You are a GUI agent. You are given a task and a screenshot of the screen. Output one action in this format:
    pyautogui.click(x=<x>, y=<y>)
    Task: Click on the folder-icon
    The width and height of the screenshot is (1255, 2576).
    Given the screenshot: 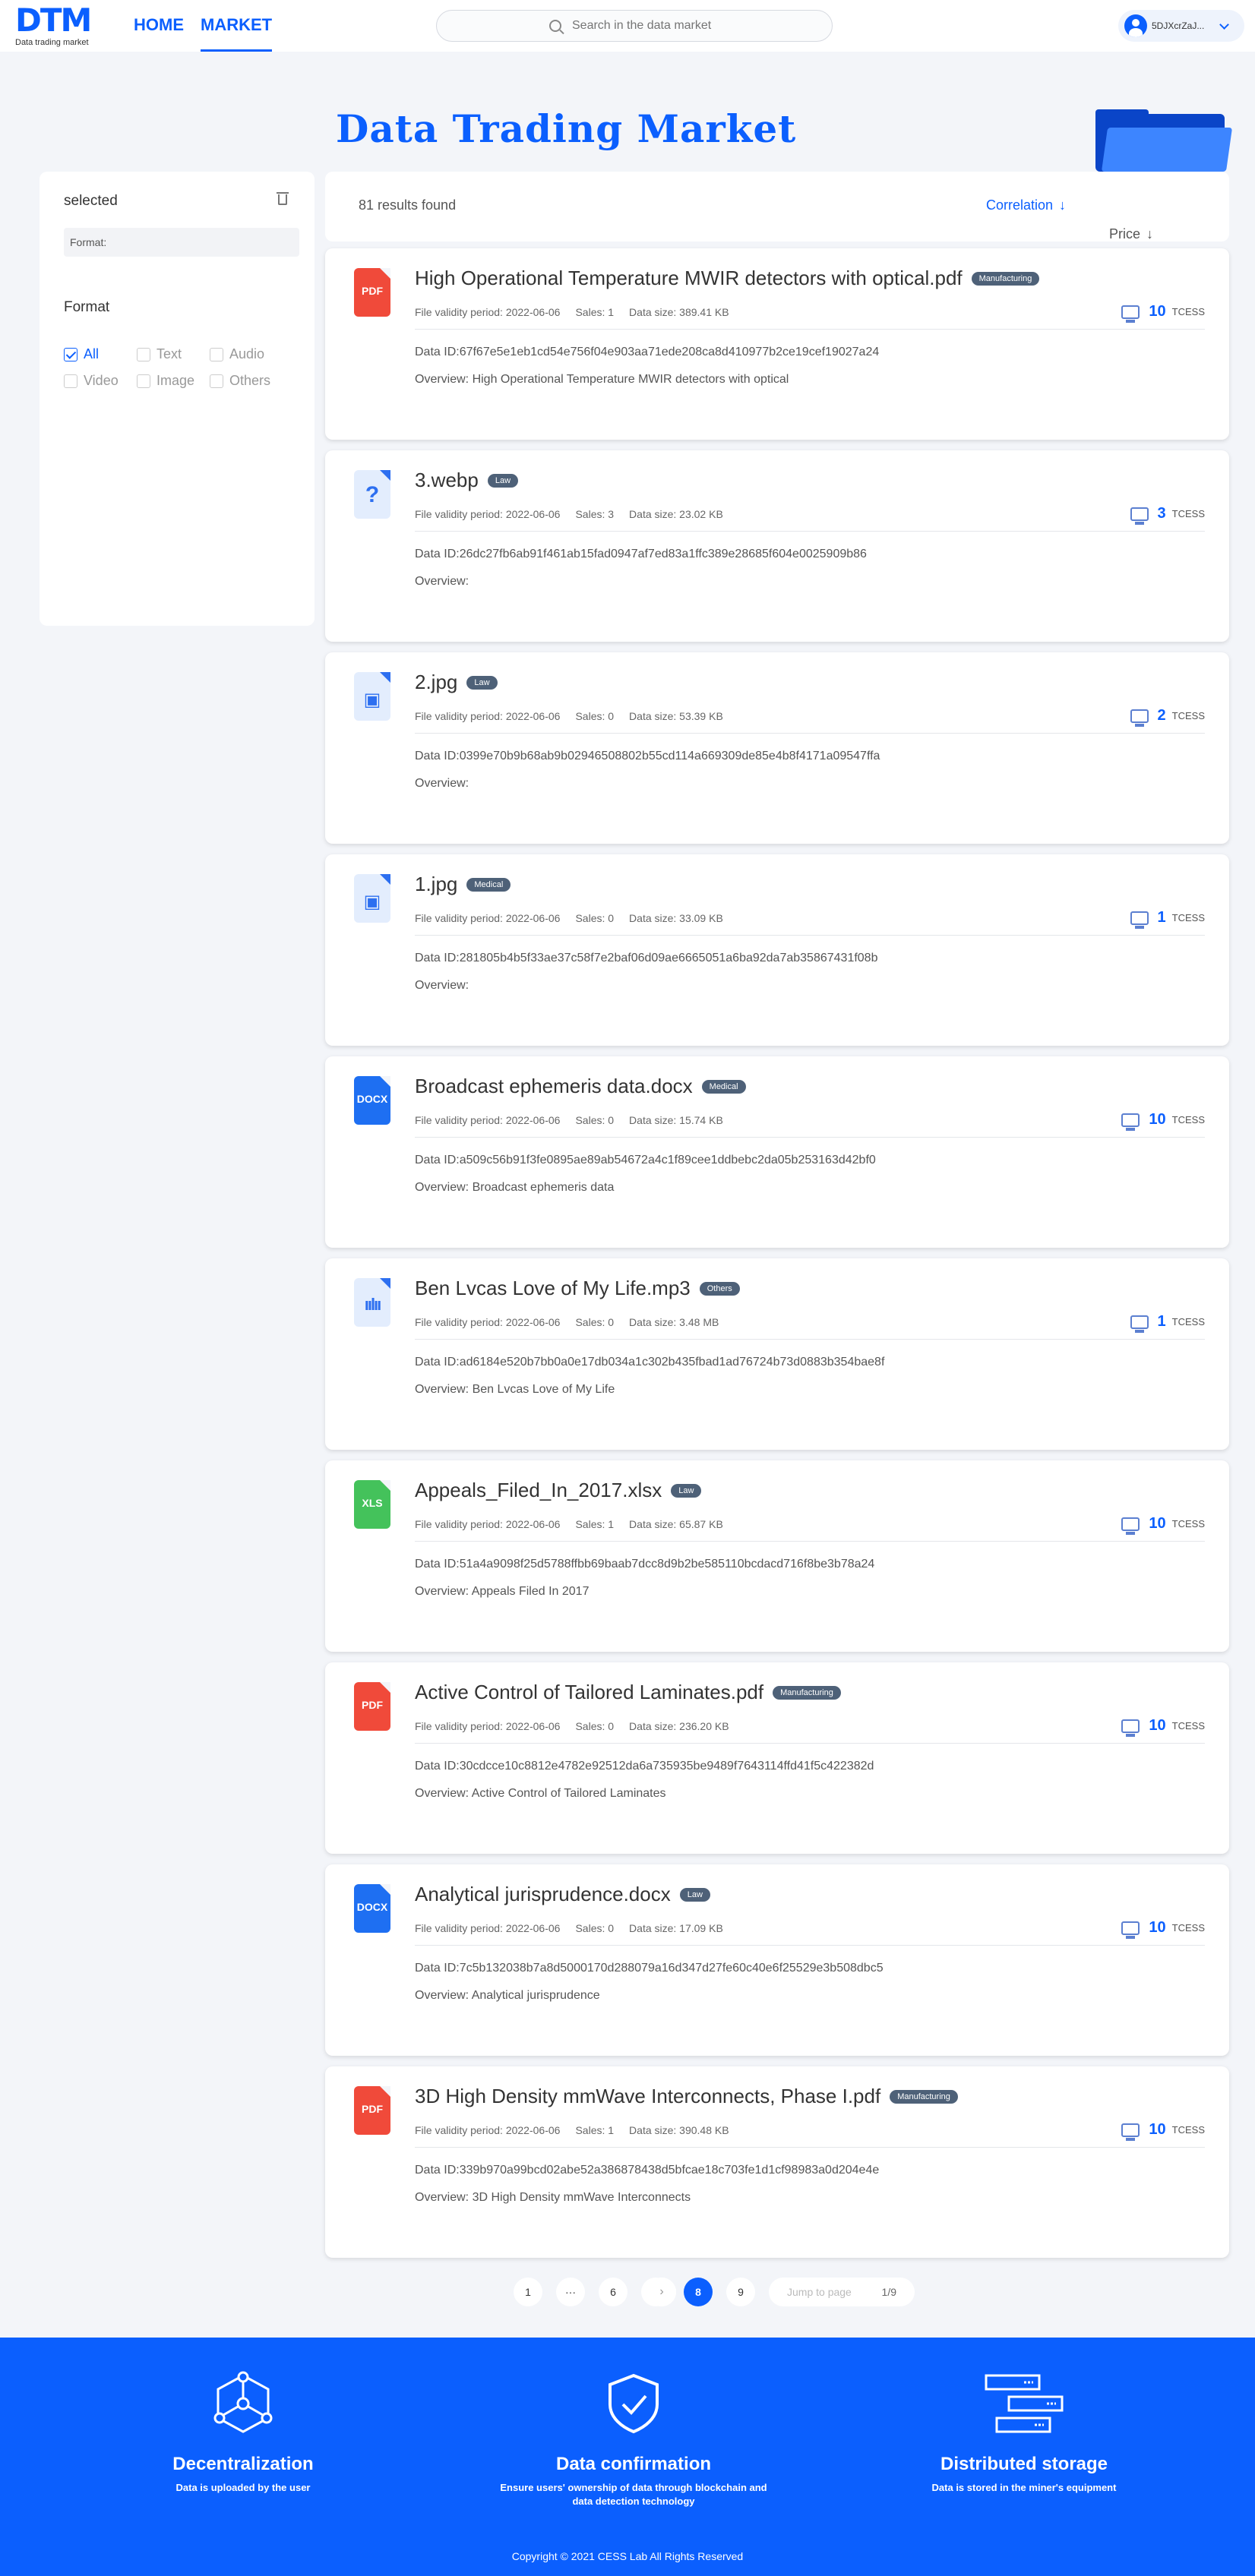 What is the action you would take?
    pyautogui.click(x=1164, y=140)
    